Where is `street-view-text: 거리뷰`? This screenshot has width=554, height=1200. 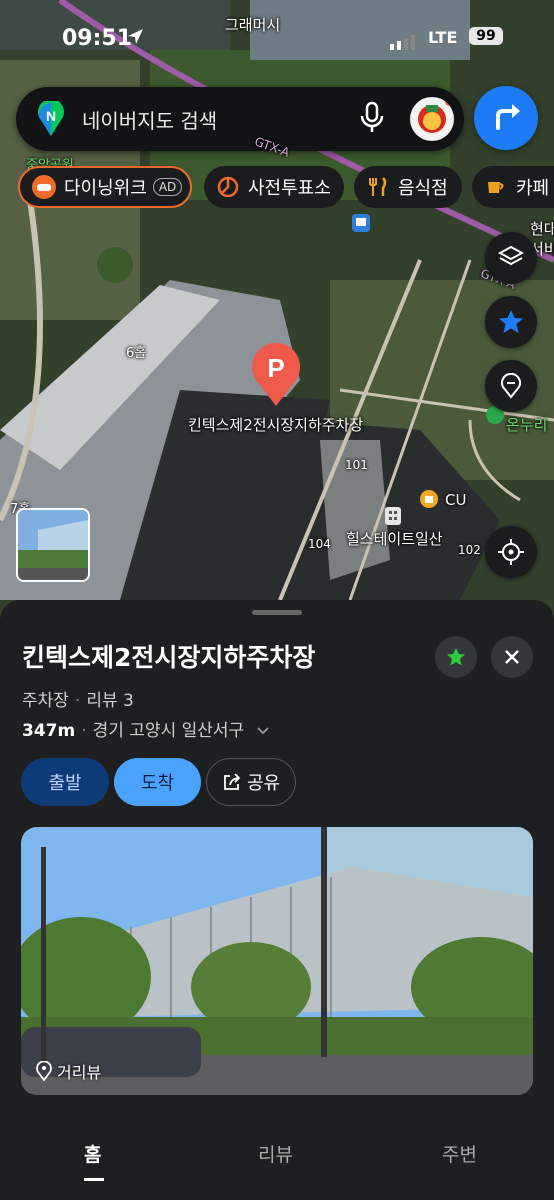 street-view-text: 거리뷰 is located at coordinates (79, 1072).